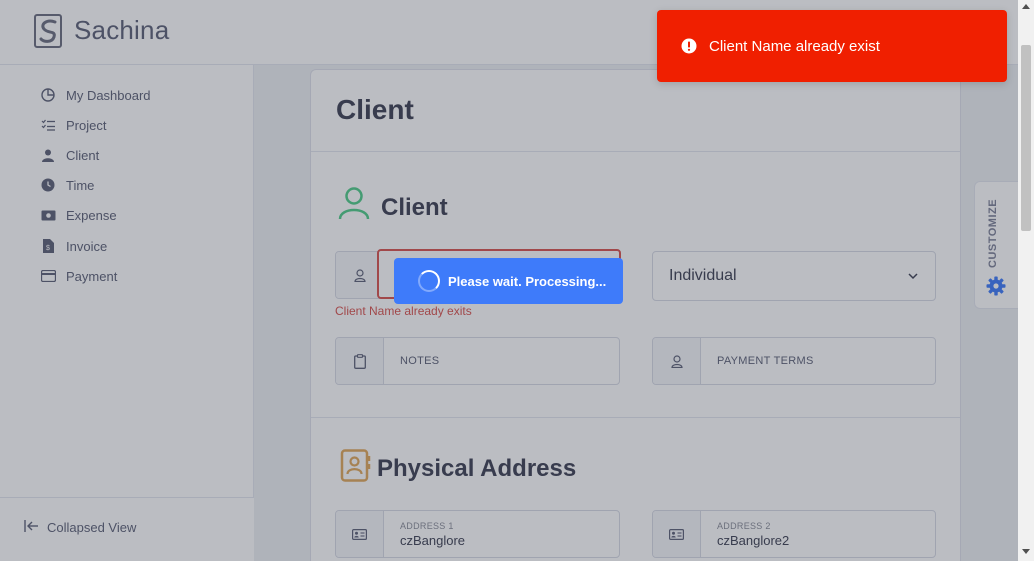  What do you see at coordinates (429, 281) in the screenshot?
I see `spinner-icon` at bounding box center [429, 281].